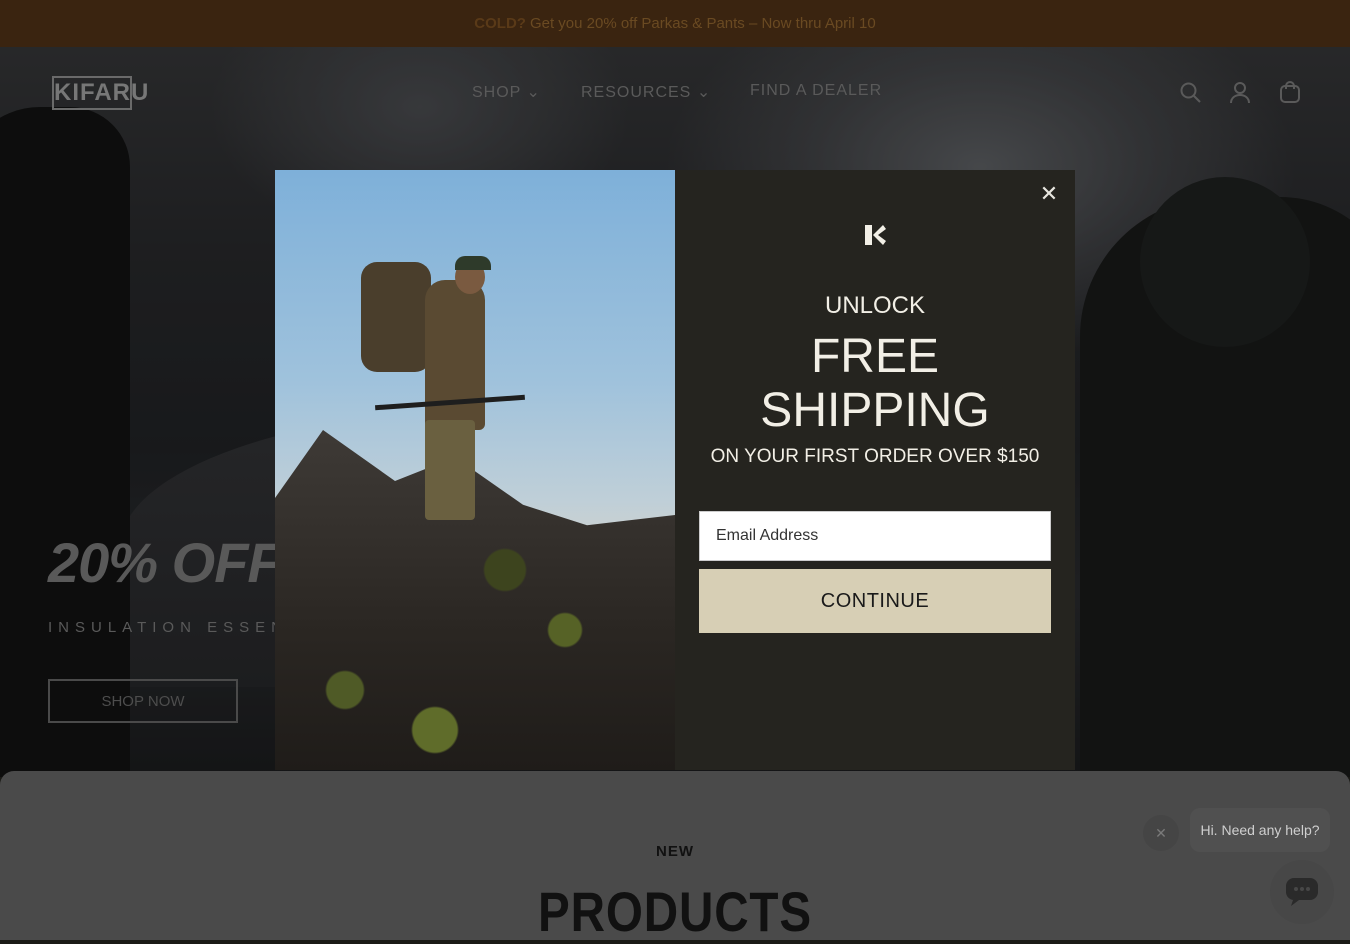 The height and width of the screenshot is (944, 1350). Describe the element at coordinates (875, 305) in the screenshot. I see `modal-unlock-text: UNLOCK` at that location.